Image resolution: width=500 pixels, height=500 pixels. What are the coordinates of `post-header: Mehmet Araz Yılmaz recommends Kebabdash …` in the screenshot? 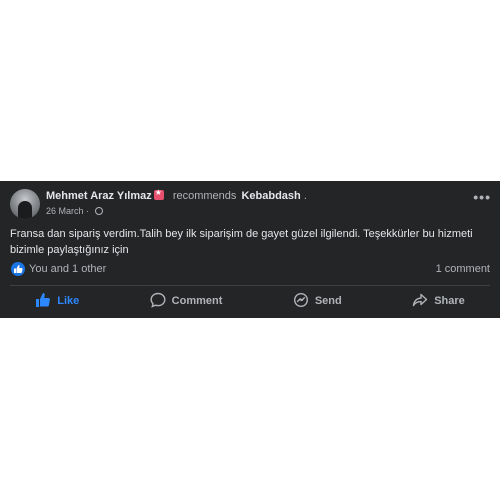 It's located at (176, 195).